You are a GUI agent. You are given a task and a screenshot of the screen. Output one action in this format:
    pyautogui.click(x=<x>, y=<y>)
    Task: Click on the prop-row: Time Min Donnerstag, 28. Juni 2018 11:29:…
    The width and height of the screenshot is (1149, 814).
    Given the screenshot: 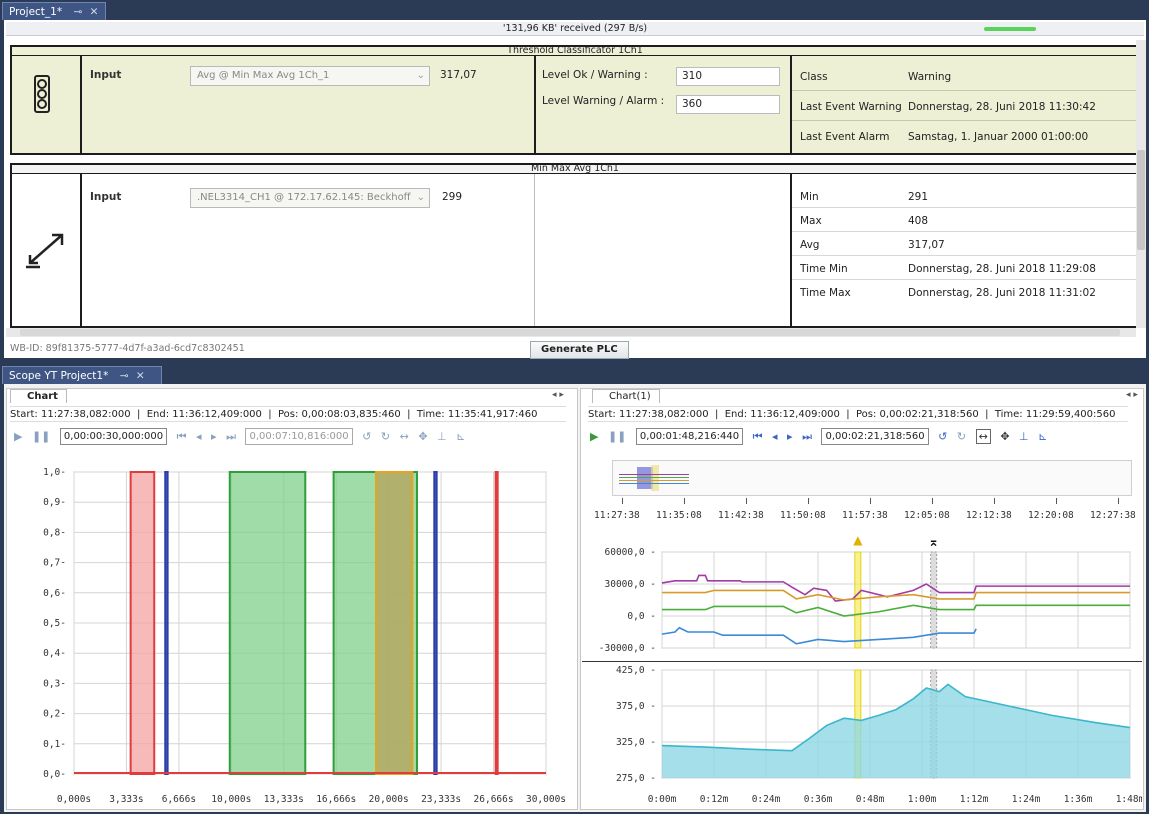 What is the action you would take?
    pyautogui.click(x=965, y=268)
    